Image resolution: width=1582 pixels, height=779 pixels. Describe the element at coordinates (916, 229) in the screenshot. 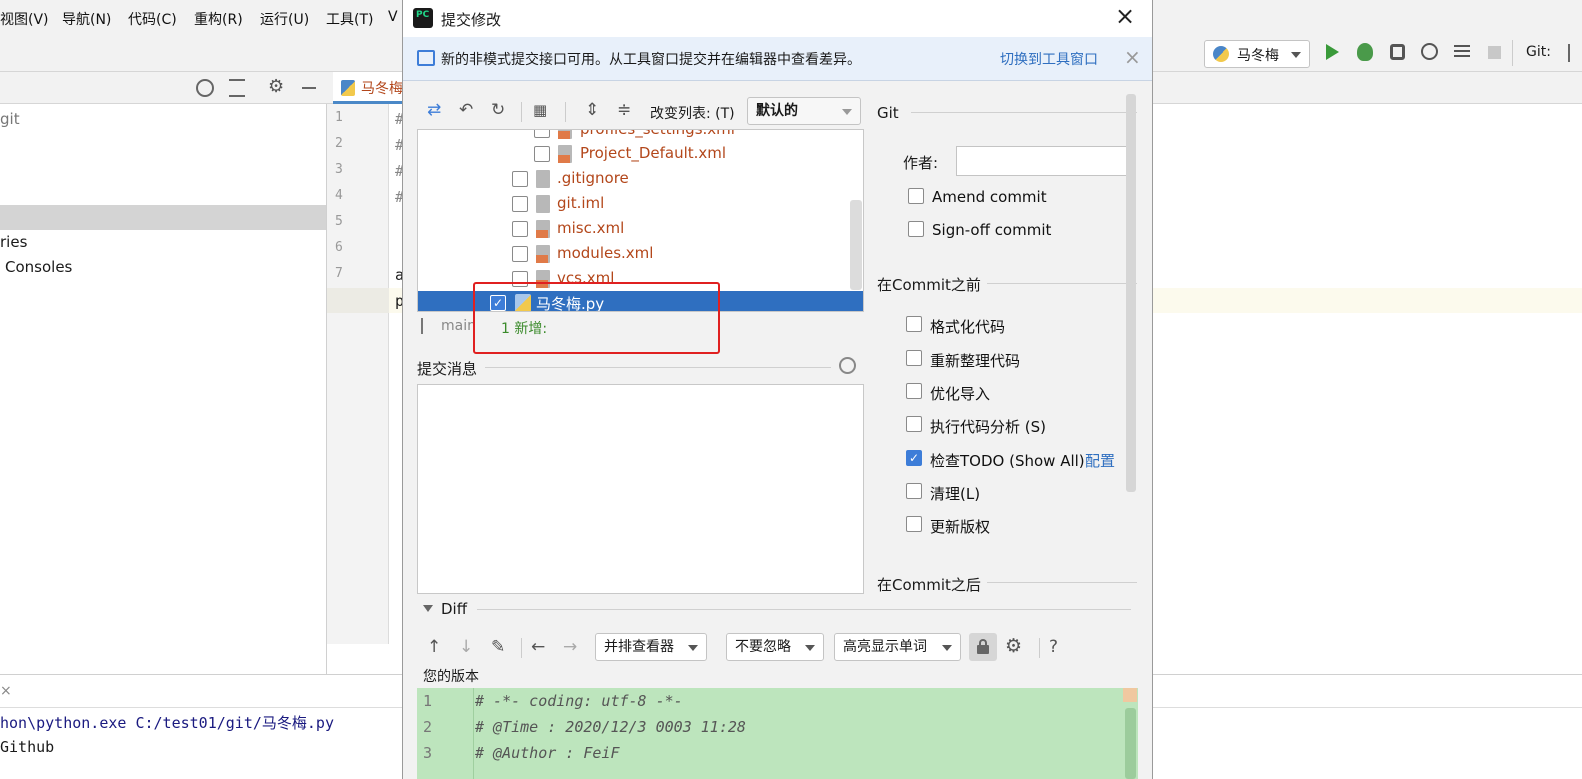

I see `signoff-checkbox` at that location.